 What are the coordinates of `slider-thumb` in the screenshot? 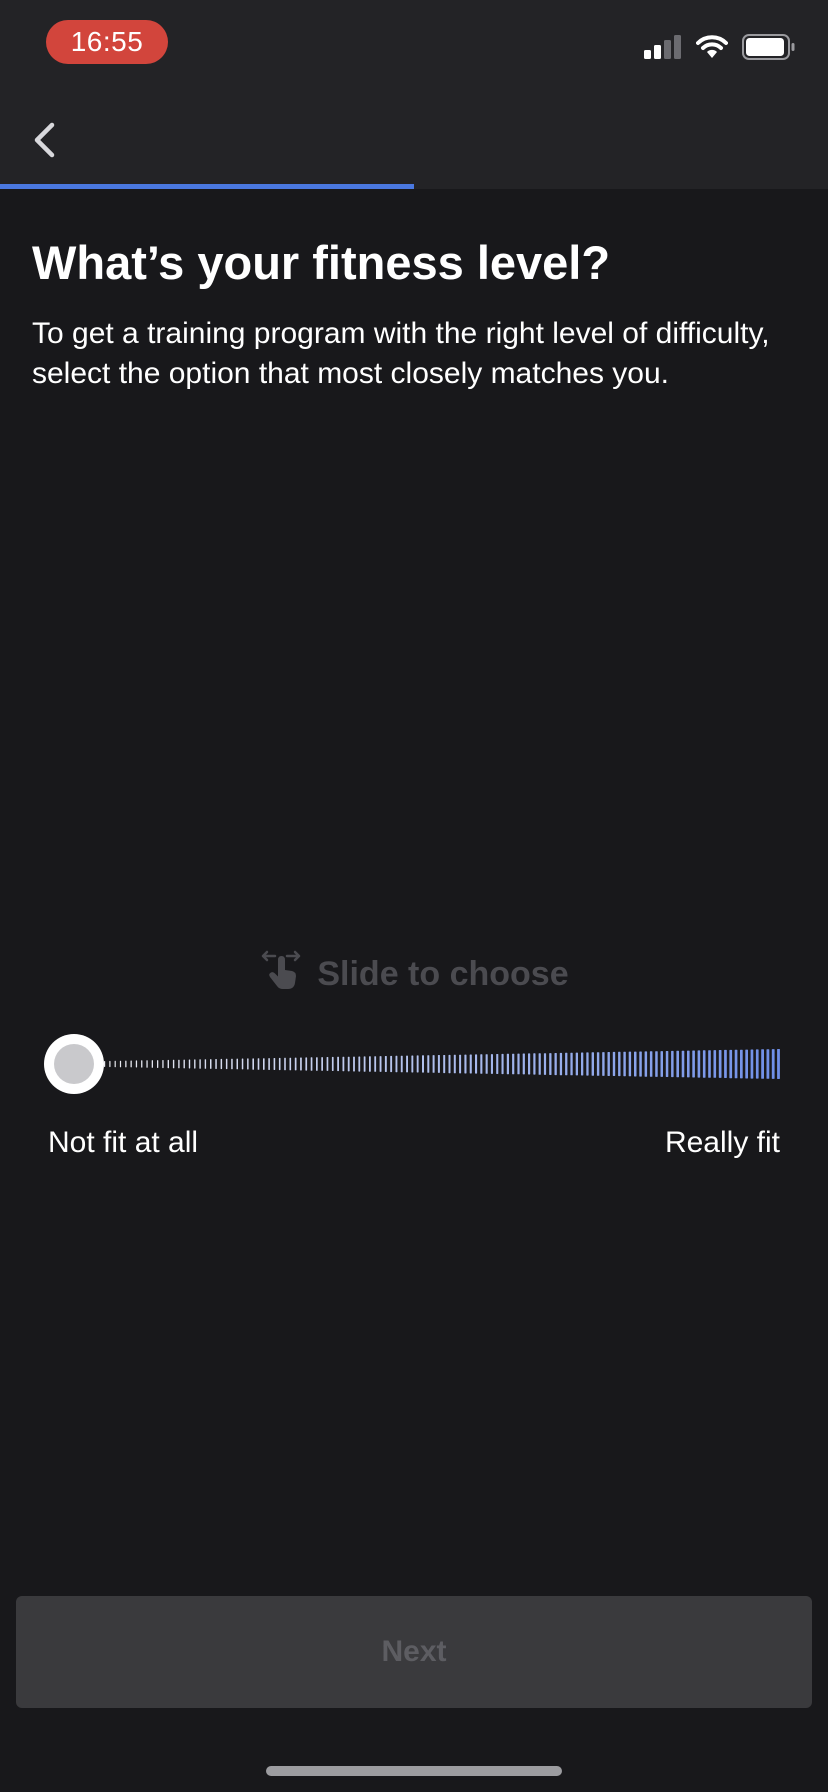 It's located at (74, 1064).